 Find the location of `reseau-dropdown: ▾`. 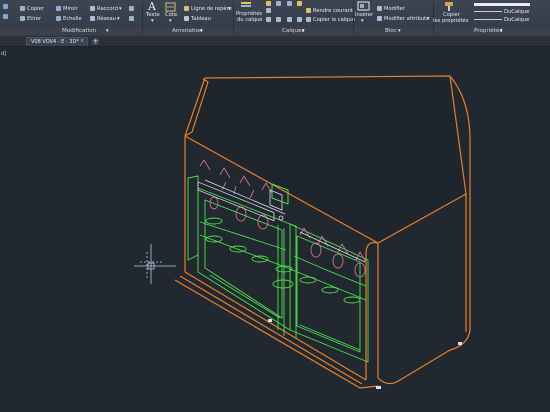

reseau-dropdown: ▾ is located at coordinates (118, 19).